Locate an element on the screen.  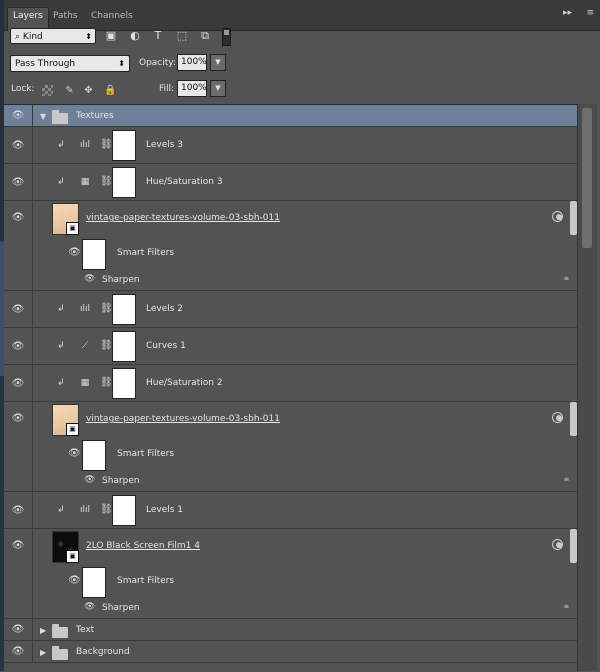
filter-toggle-switch is located at coordinates (226, 37).